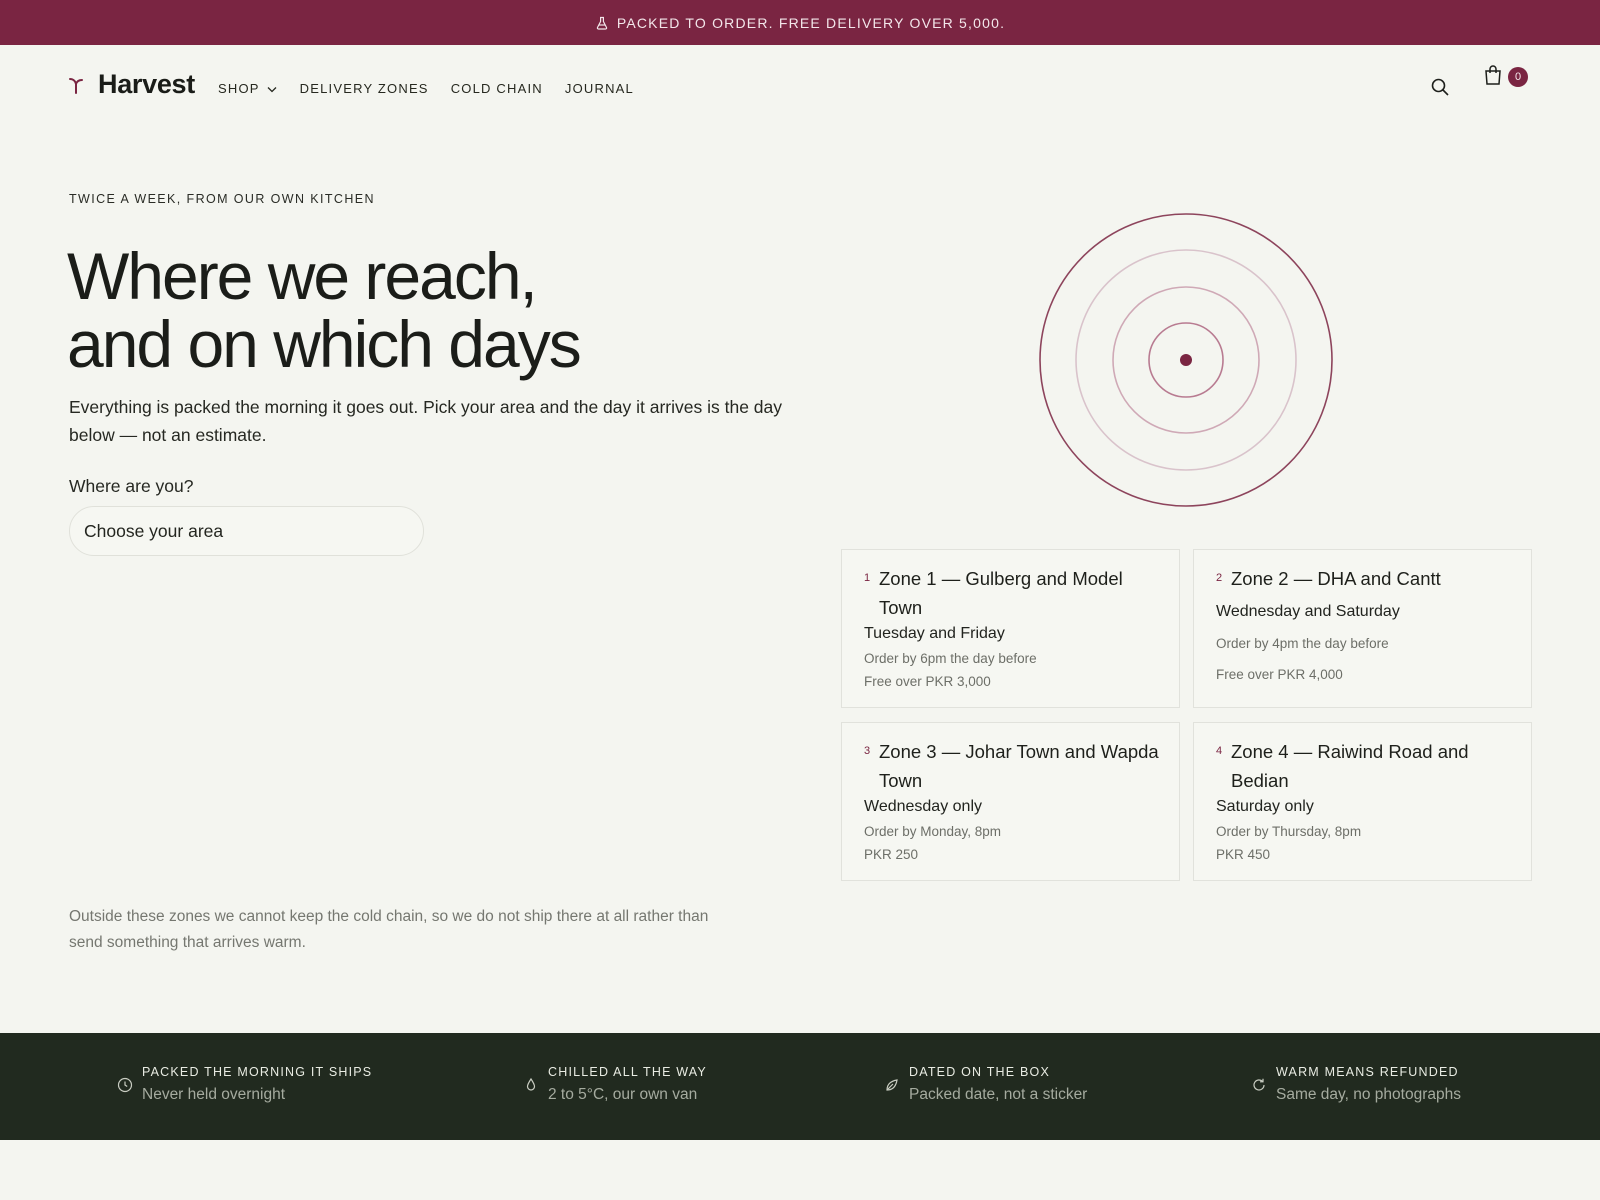 This screenshot has height=1200, width=1600. I want to click on cart-count-badge: 0, so click(1518, 77).